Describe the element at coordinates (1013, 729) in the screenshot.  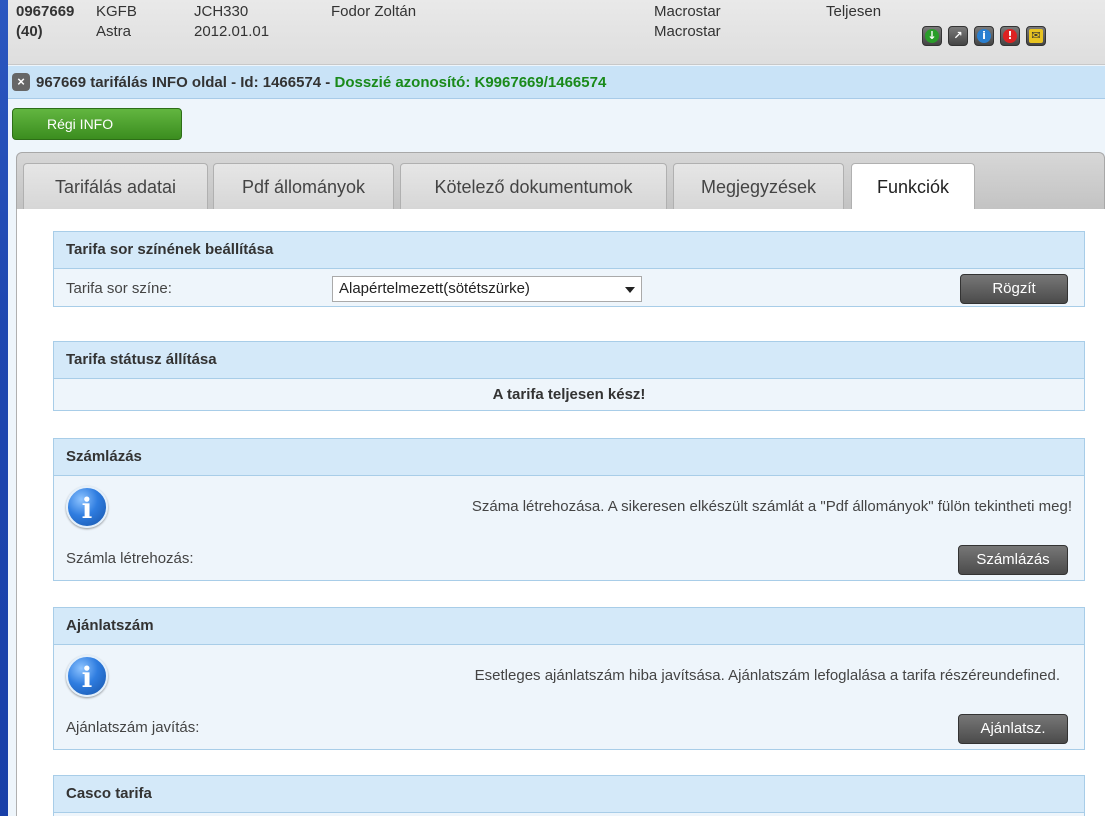
I see `offer-fix-button: Ajánlatsz.` at that location.